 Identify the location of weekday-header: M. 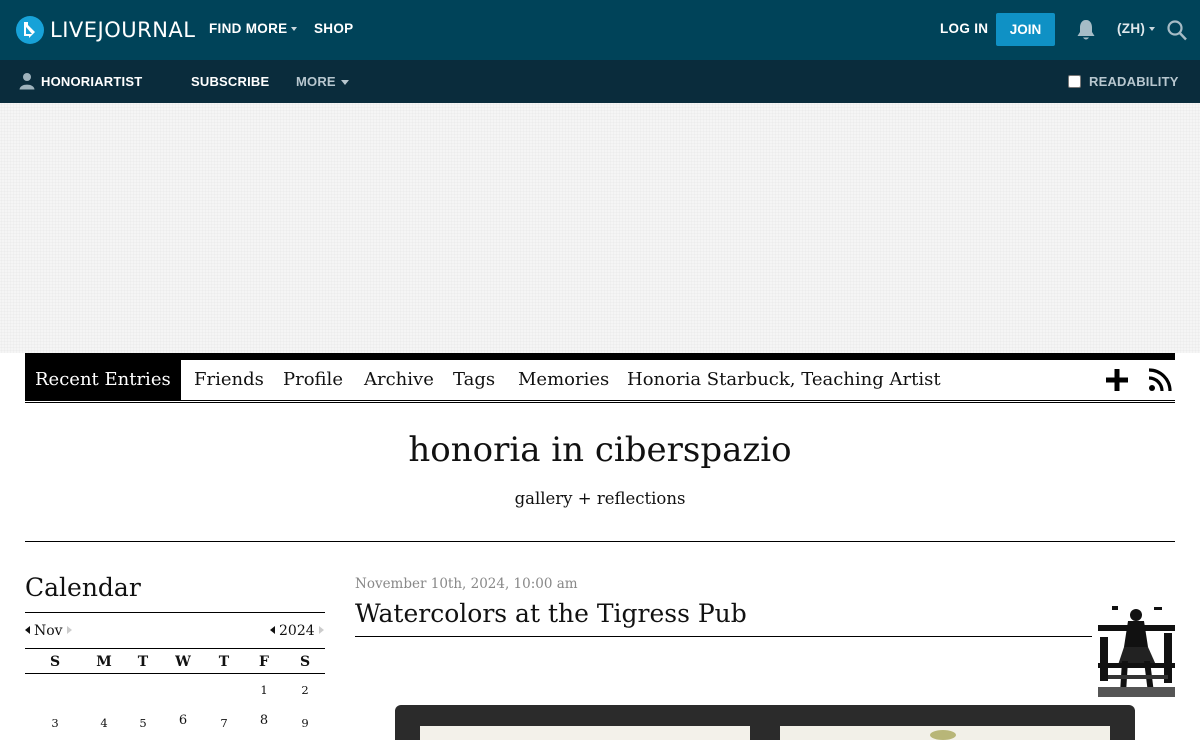
(104, 662).